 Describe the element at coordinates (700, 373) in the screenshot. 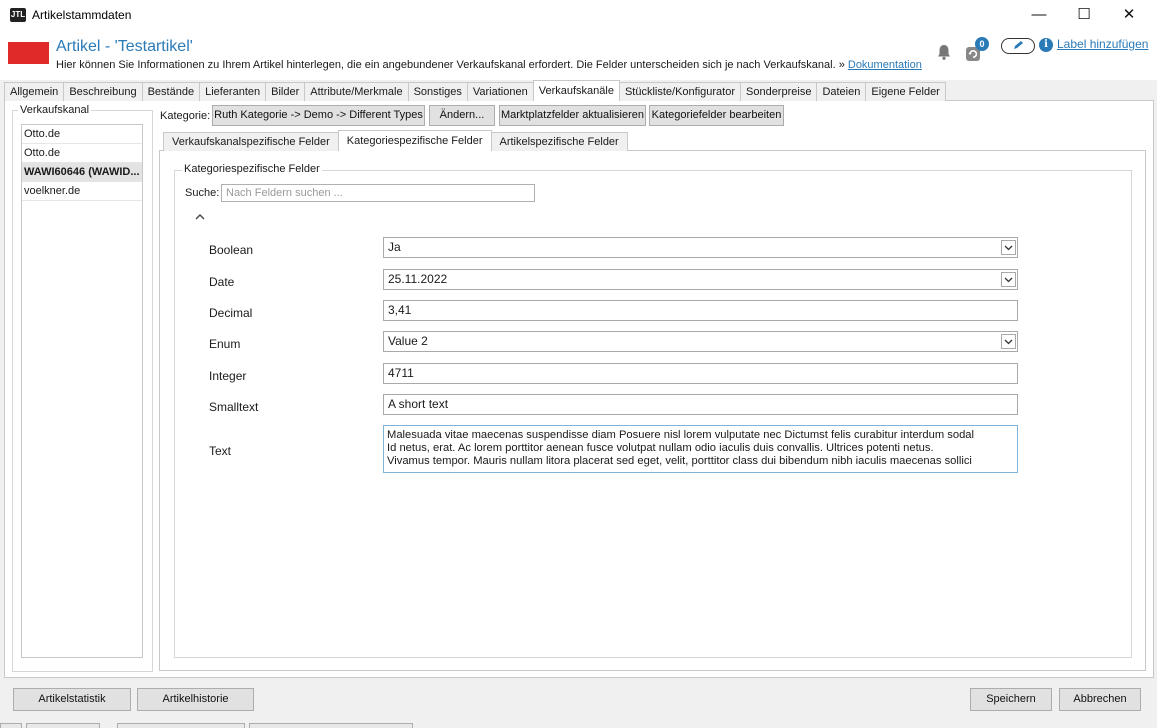

I see `integer-input: 4711` at that location.